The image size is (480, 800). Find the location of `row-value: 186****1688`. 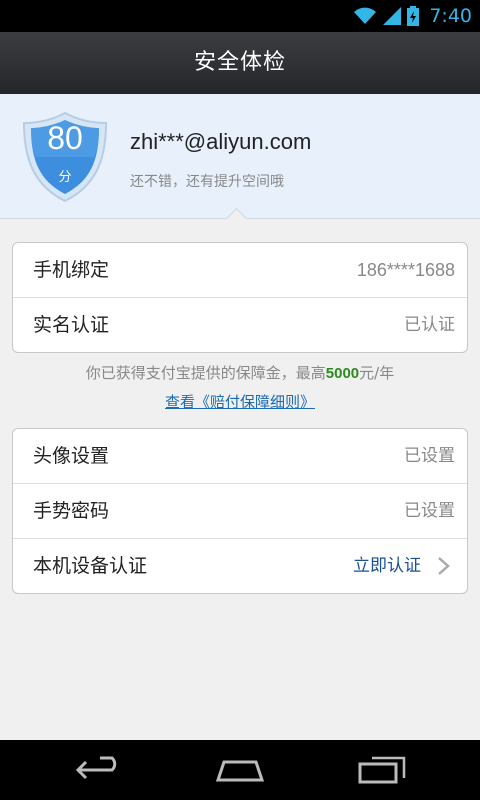

row-value: 186****1688 is located at coordinates (405, 270).